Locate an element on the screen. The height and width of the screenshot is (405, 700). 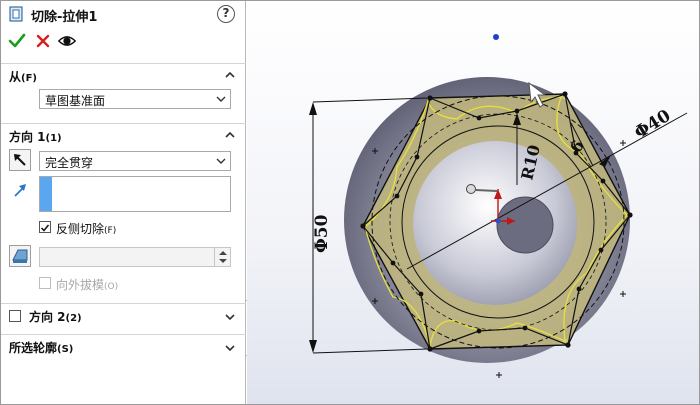
action-buttons is located at coordinates (123, 41).